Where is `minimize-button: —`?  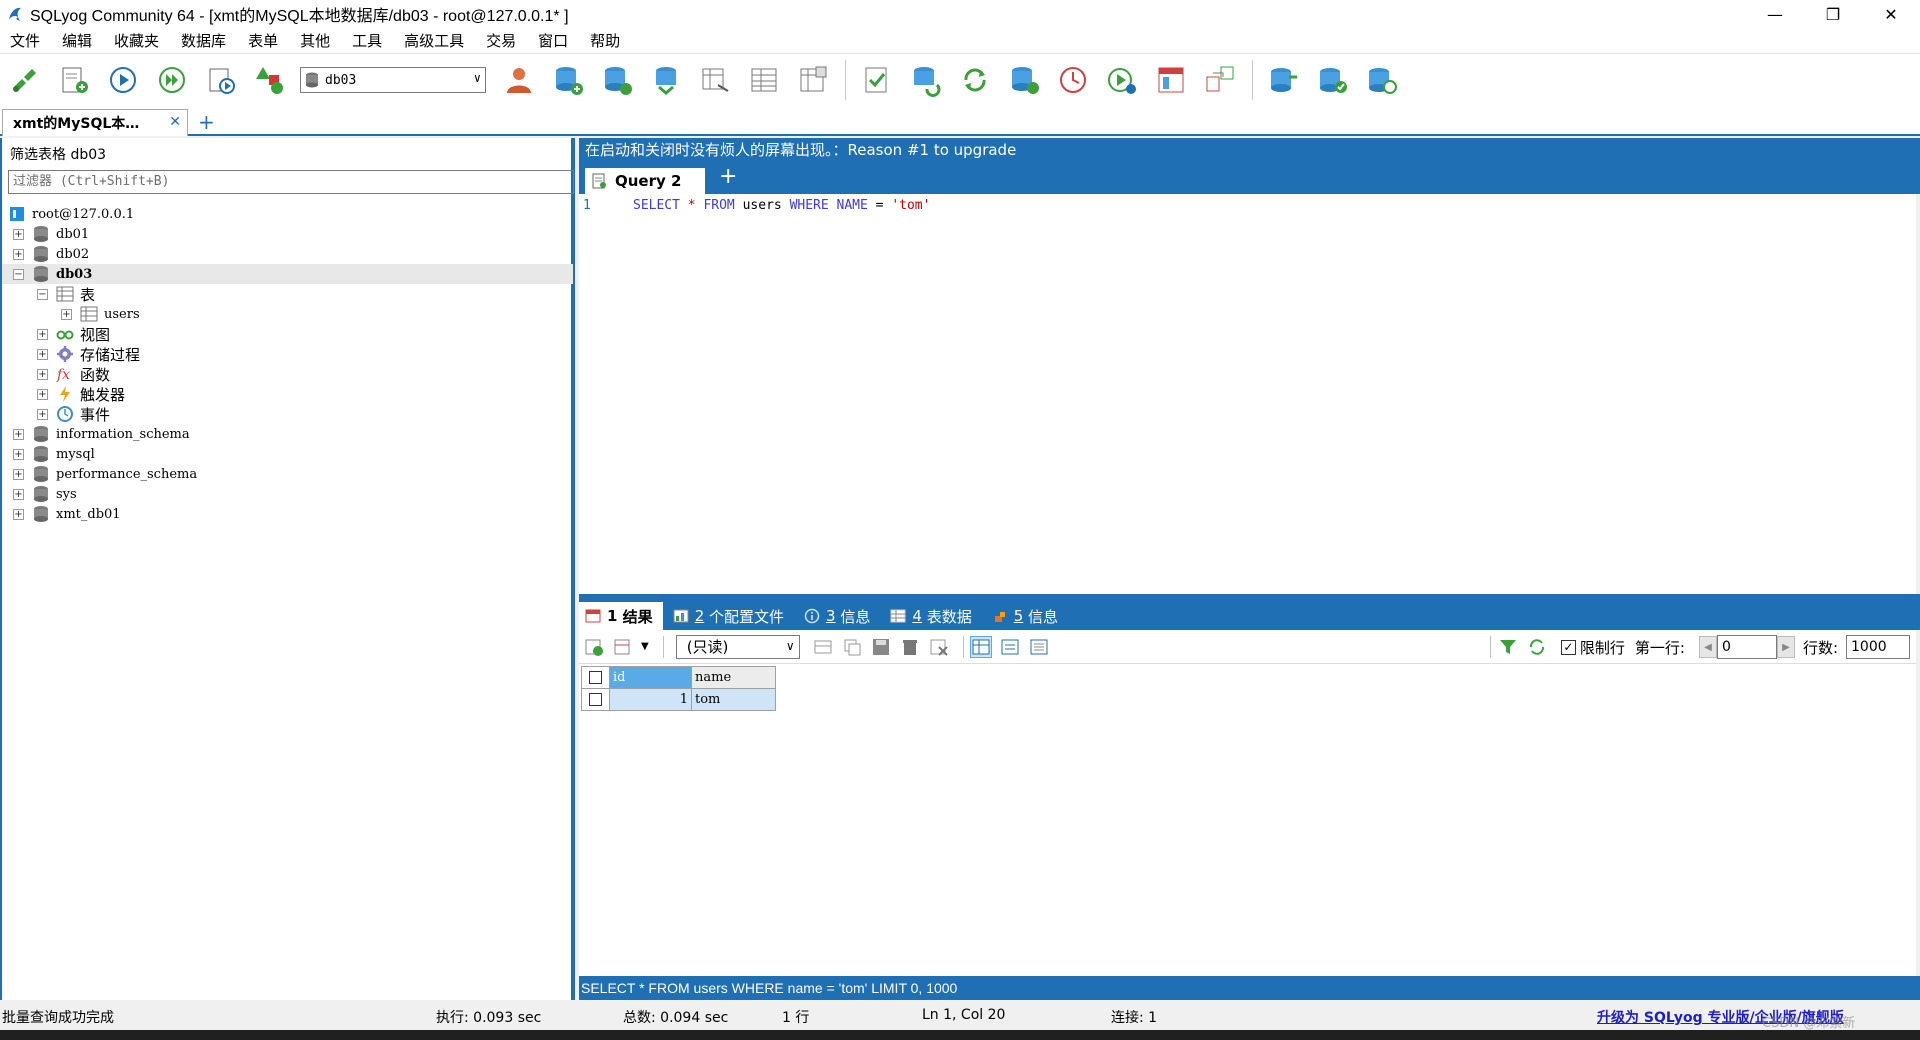
minimize-button: — is located at coordinates (1775, 14).